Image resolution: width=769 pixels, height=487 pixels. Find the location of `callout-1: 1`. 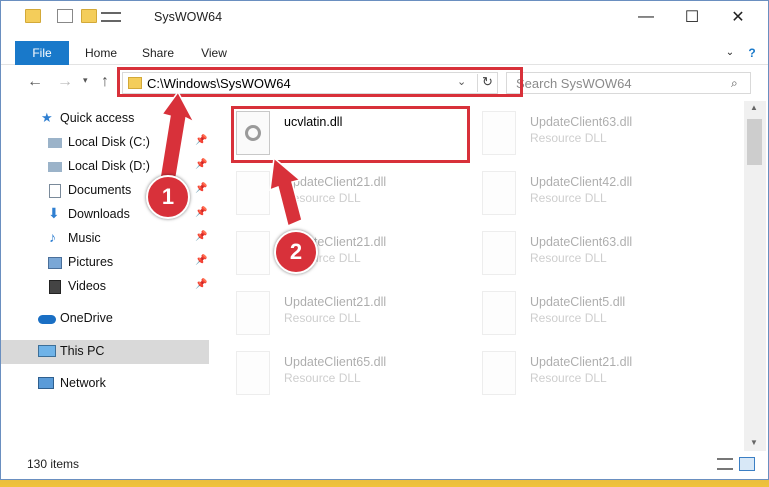

callout-1: 1 is located at coordinates (168, 197).